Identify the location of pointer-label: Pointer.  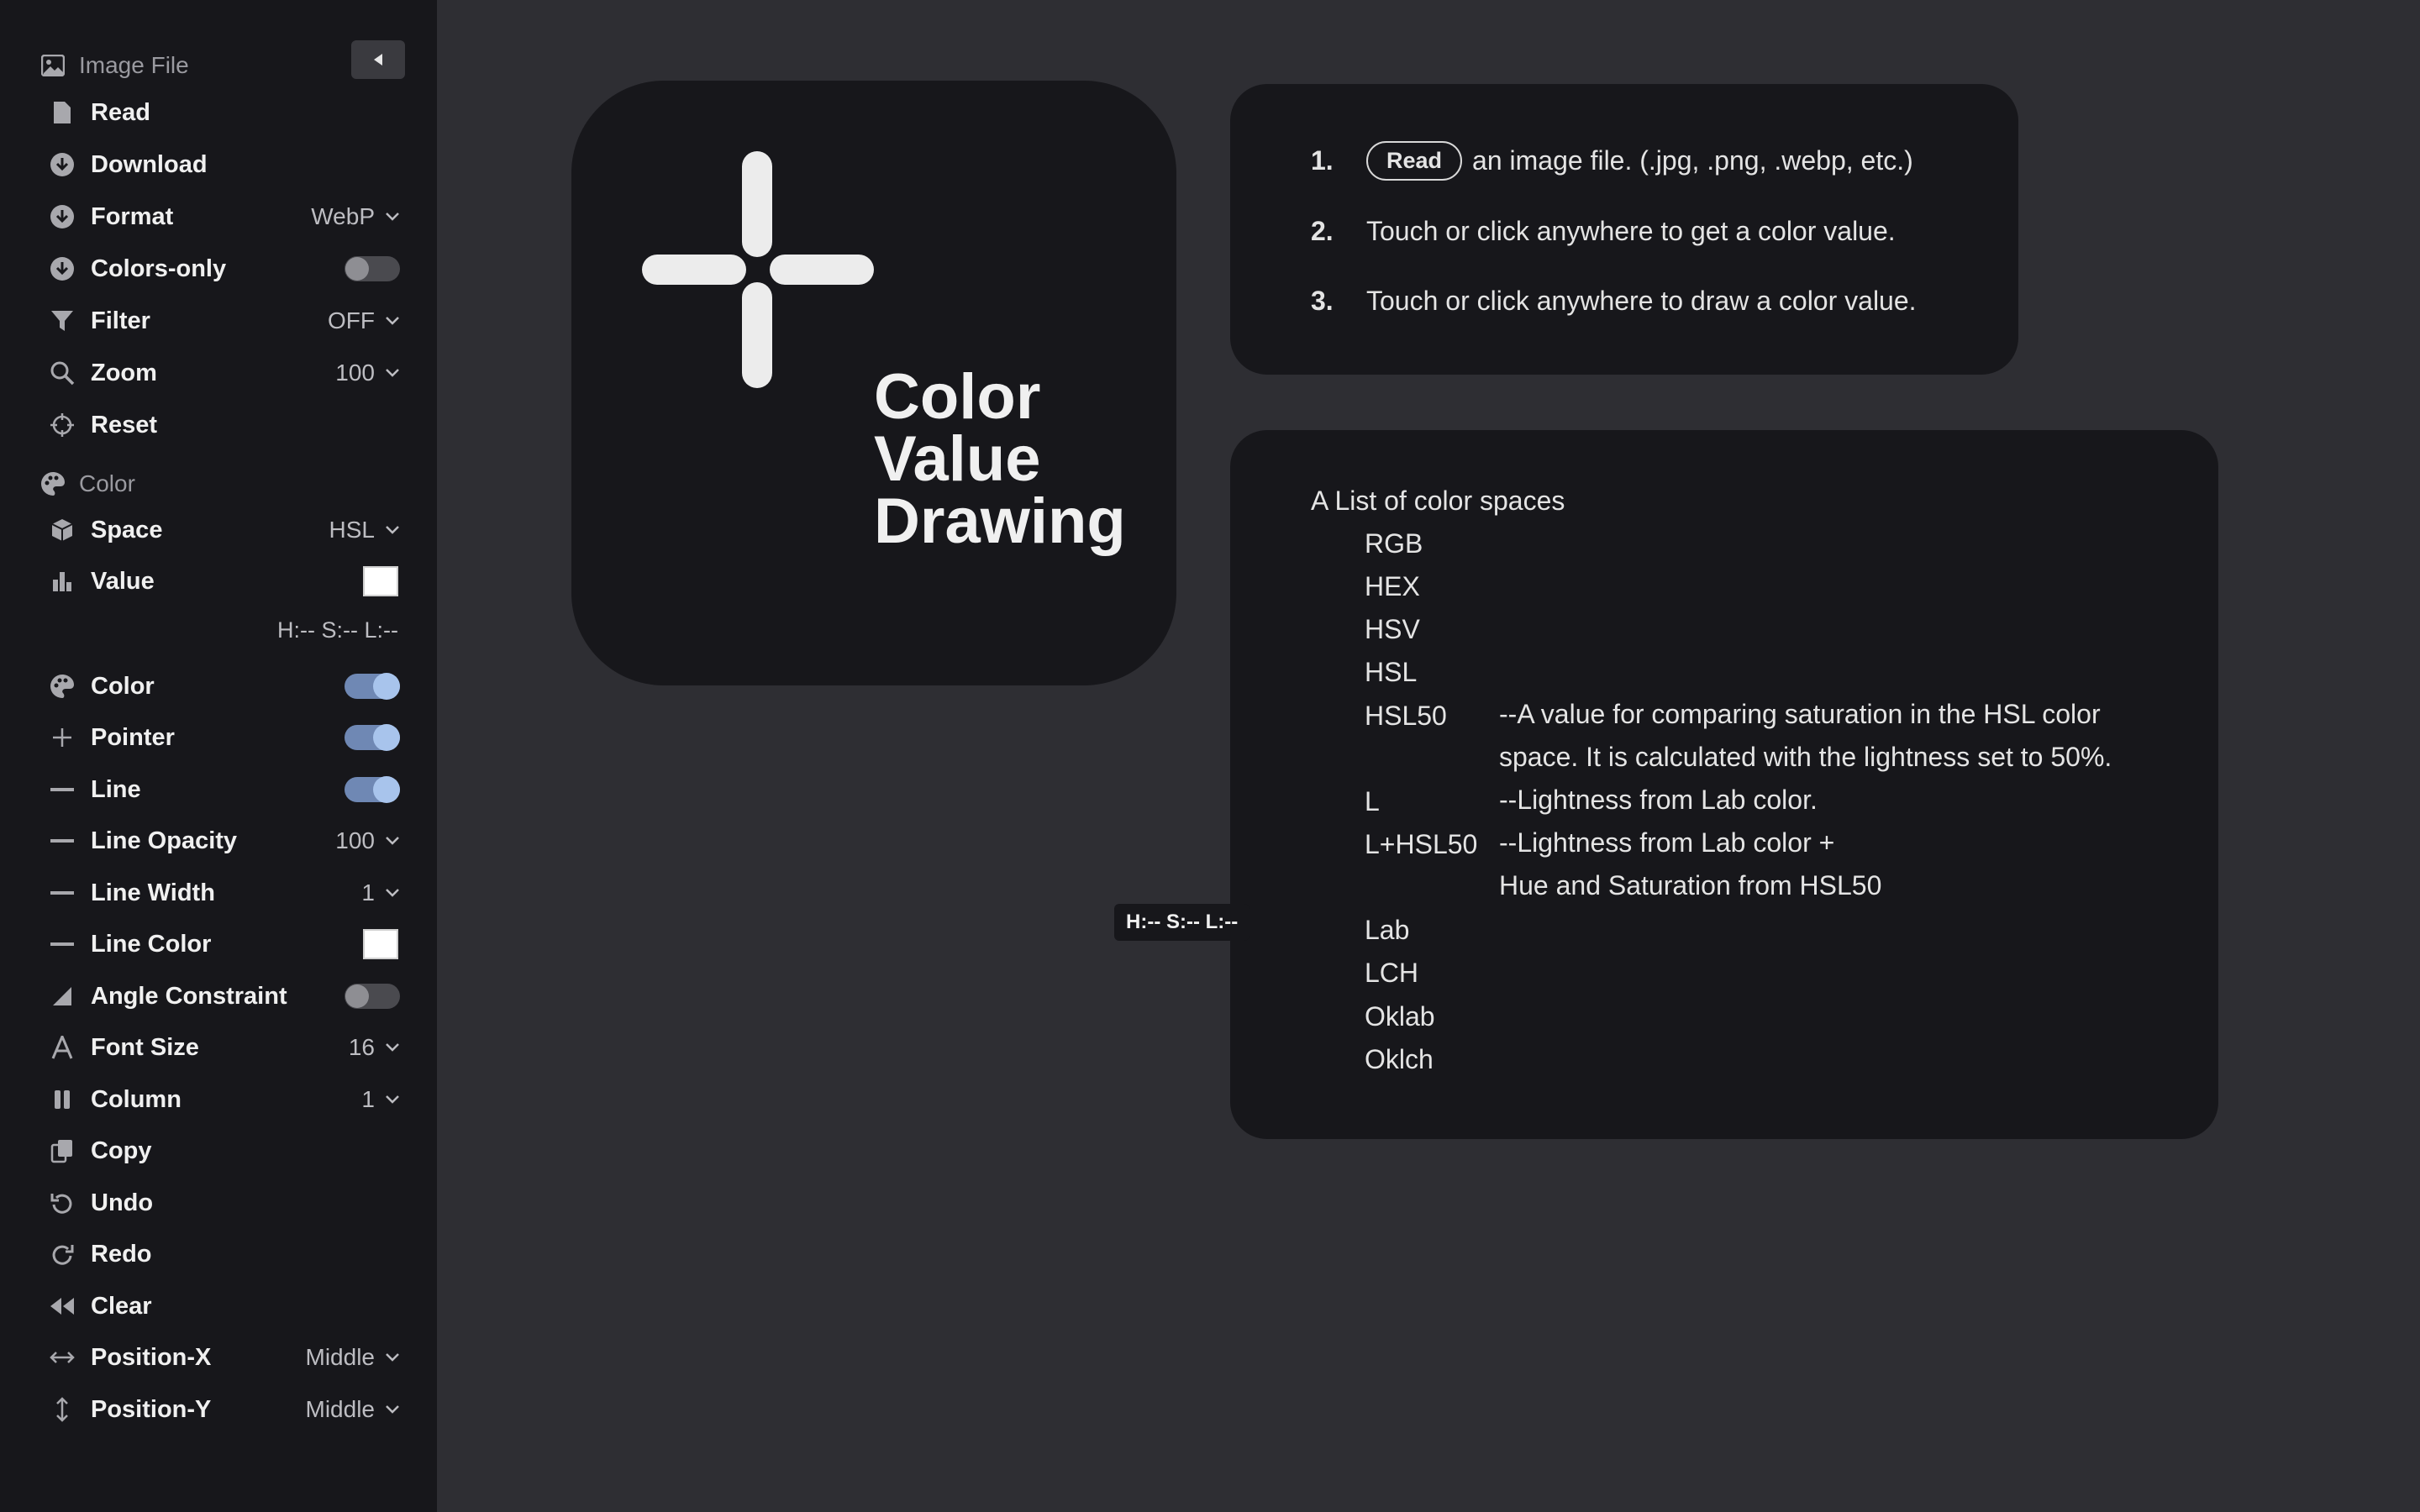
(133, 737).